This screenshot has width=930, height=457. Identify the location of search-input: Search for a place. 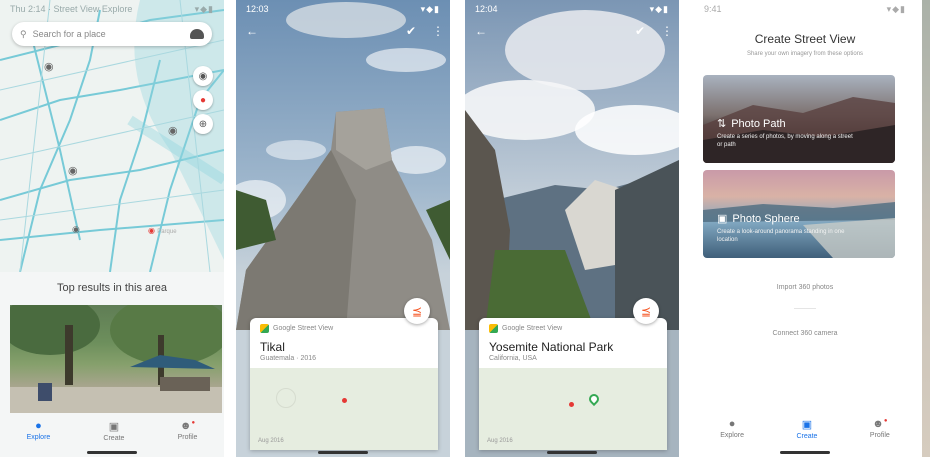
(111, 34).